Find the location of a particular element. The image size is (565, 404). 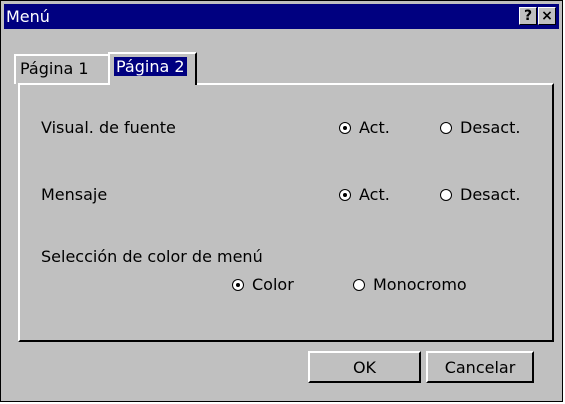

help-button: ? is located at coordinates (528, 16).